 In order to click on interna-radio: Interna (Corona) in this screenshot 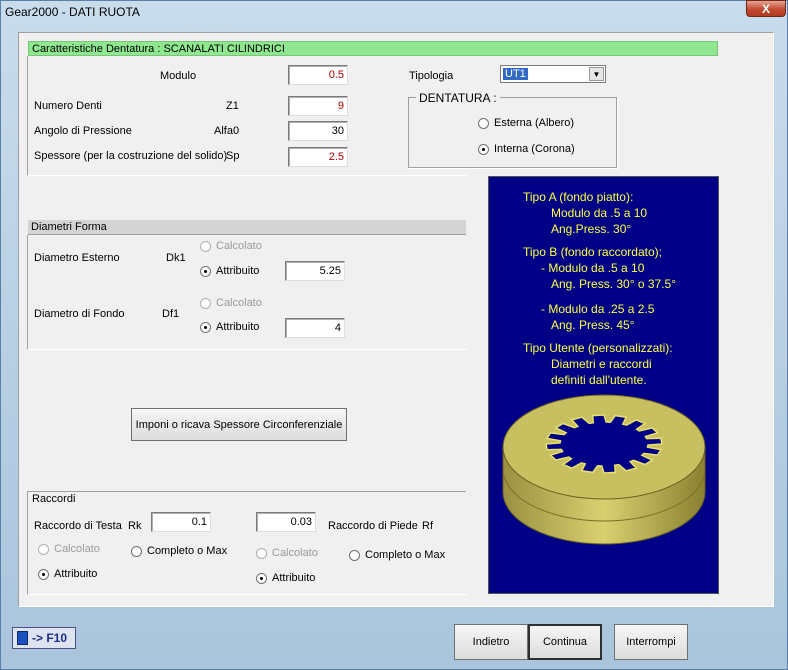, I will do `click(526, 149)`.